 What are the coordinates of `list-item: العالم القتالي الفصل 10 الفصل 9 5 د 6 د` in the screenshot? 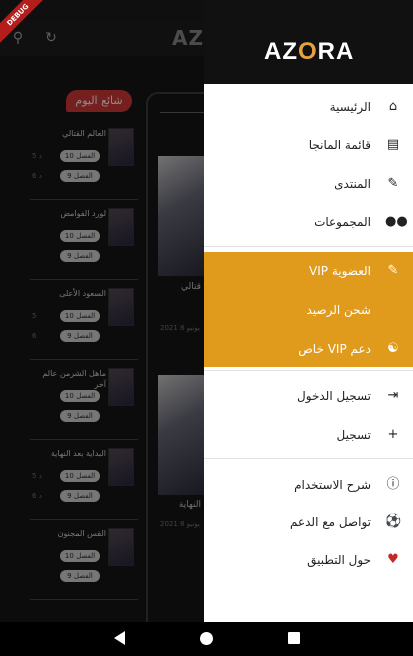 It's located at (84, 160).